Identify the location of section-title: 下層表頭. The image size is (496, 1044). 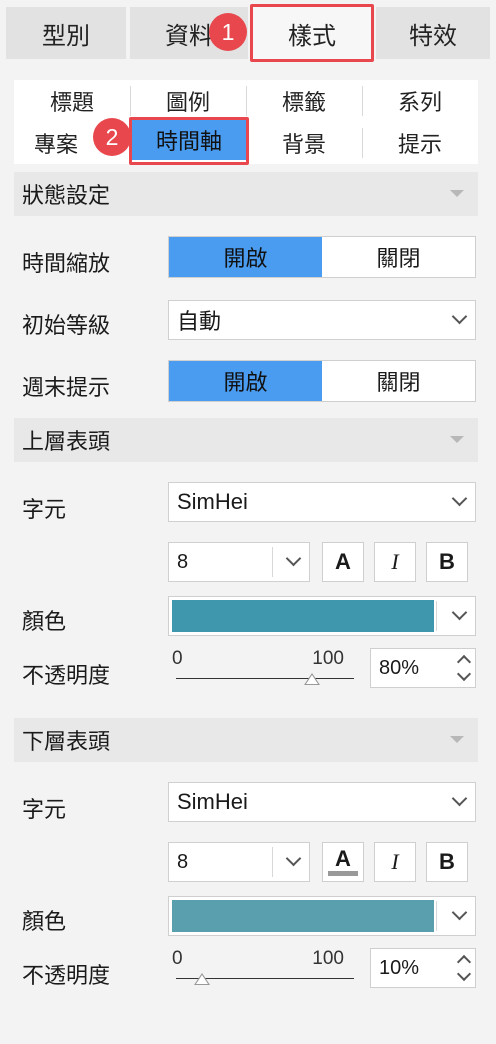
(66, 741).